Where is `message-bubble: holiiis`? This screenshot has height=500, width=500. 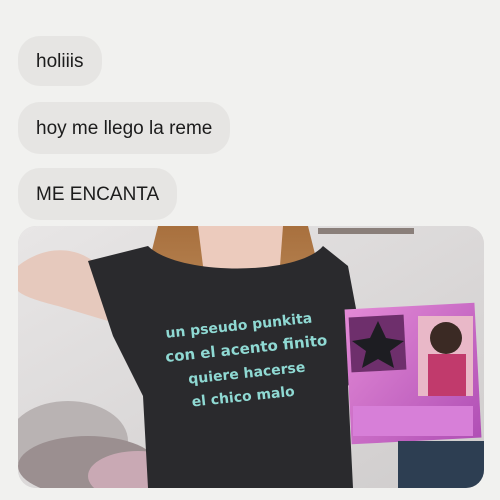 message-bubble: holiiis is located at coordinates (60, 61).